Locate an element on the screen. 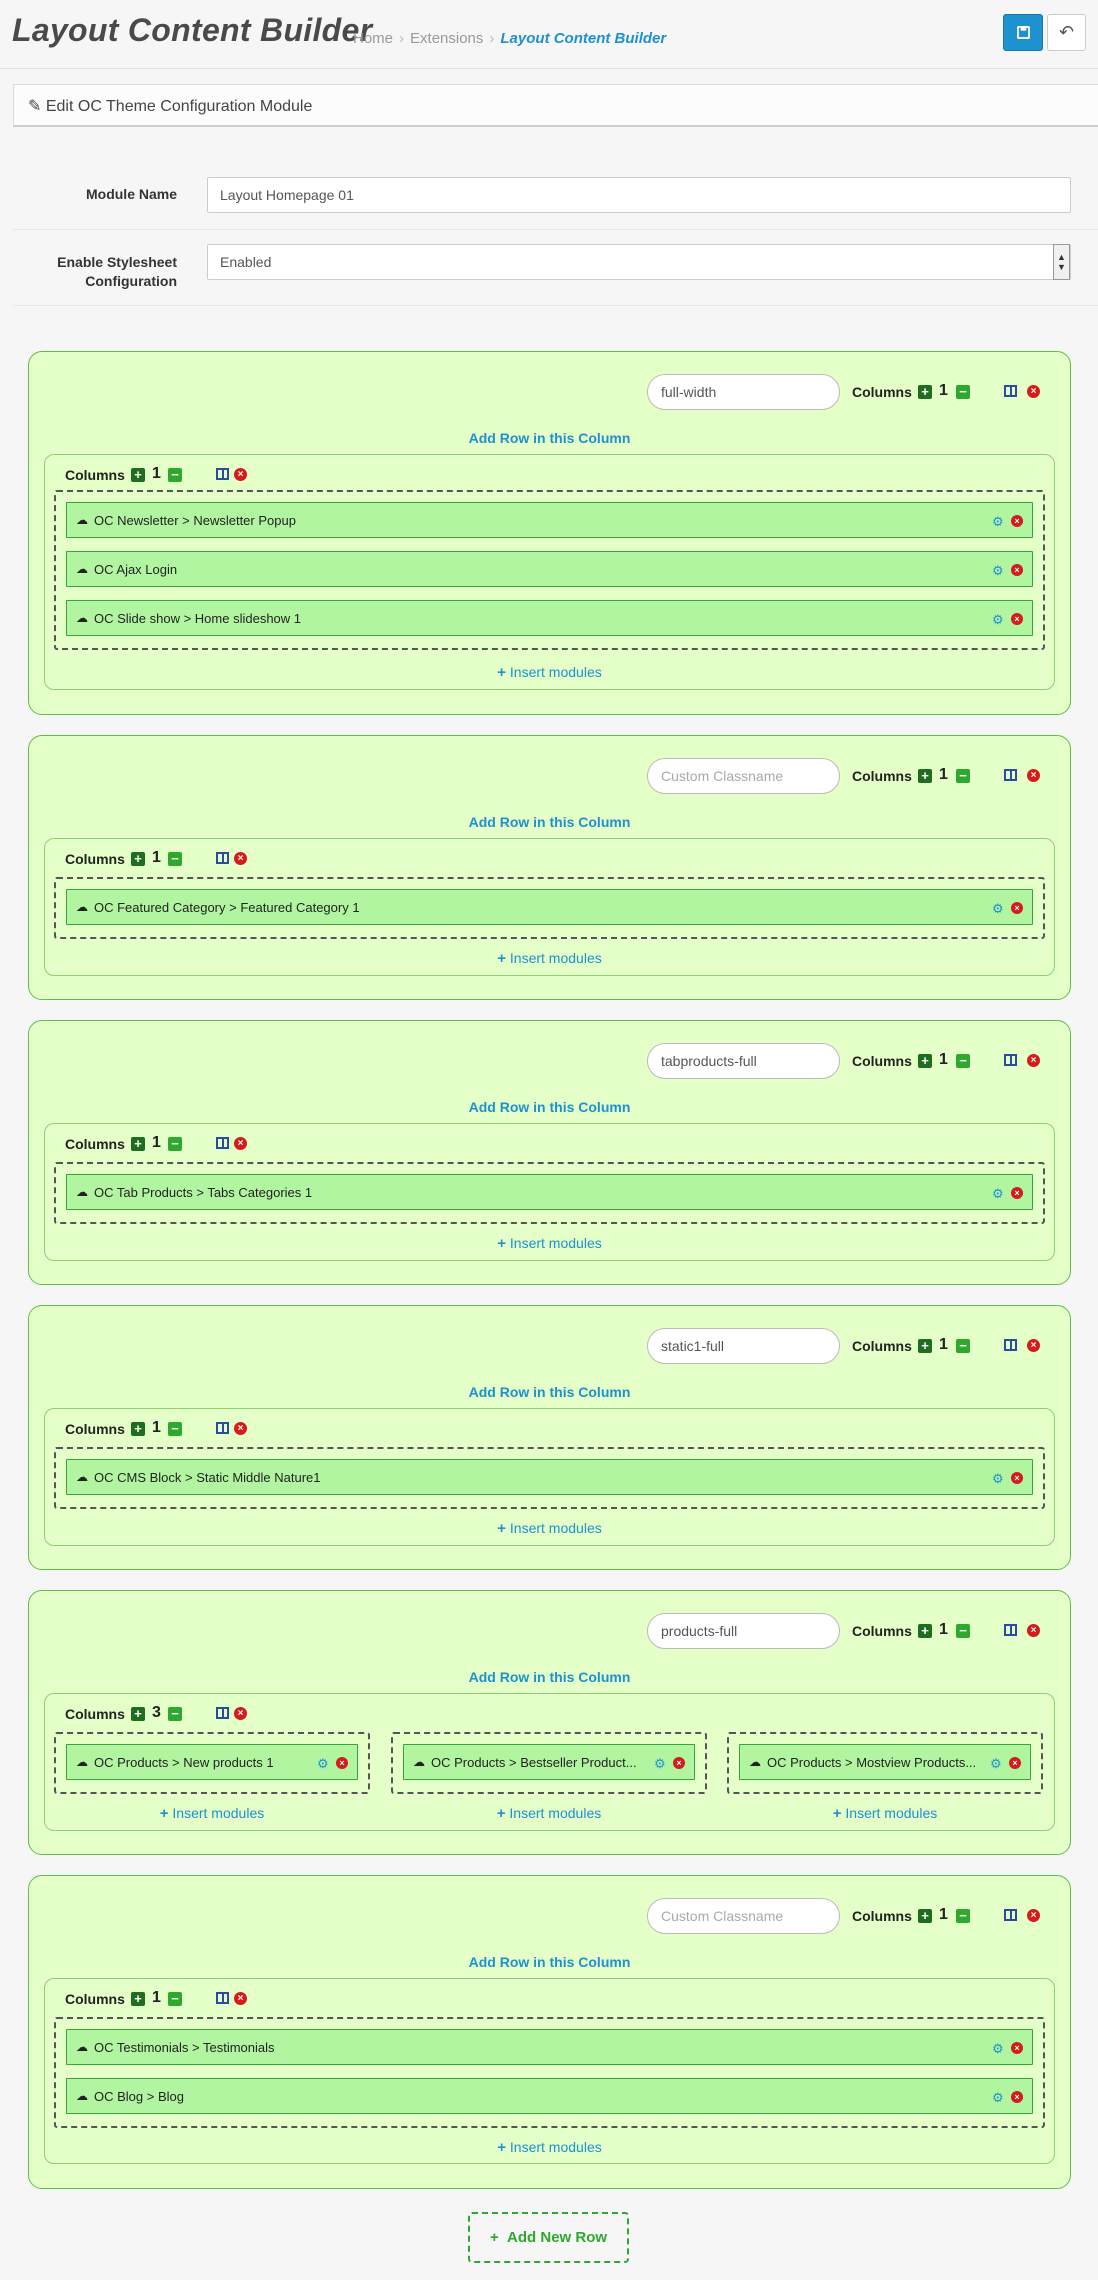  module-item: ☁ OC Tab Products > Tabs Categories 1 ⚙ × is located at coordinates (549, 1192).